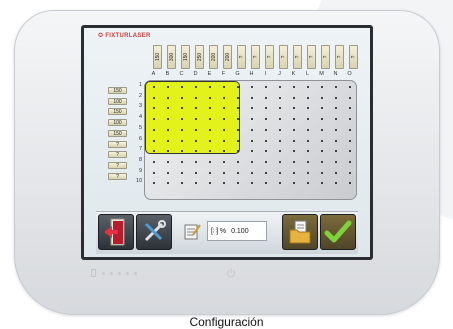 The image size is (453, 329). I want to click on column-value-tab: 300, so click(171, 57).